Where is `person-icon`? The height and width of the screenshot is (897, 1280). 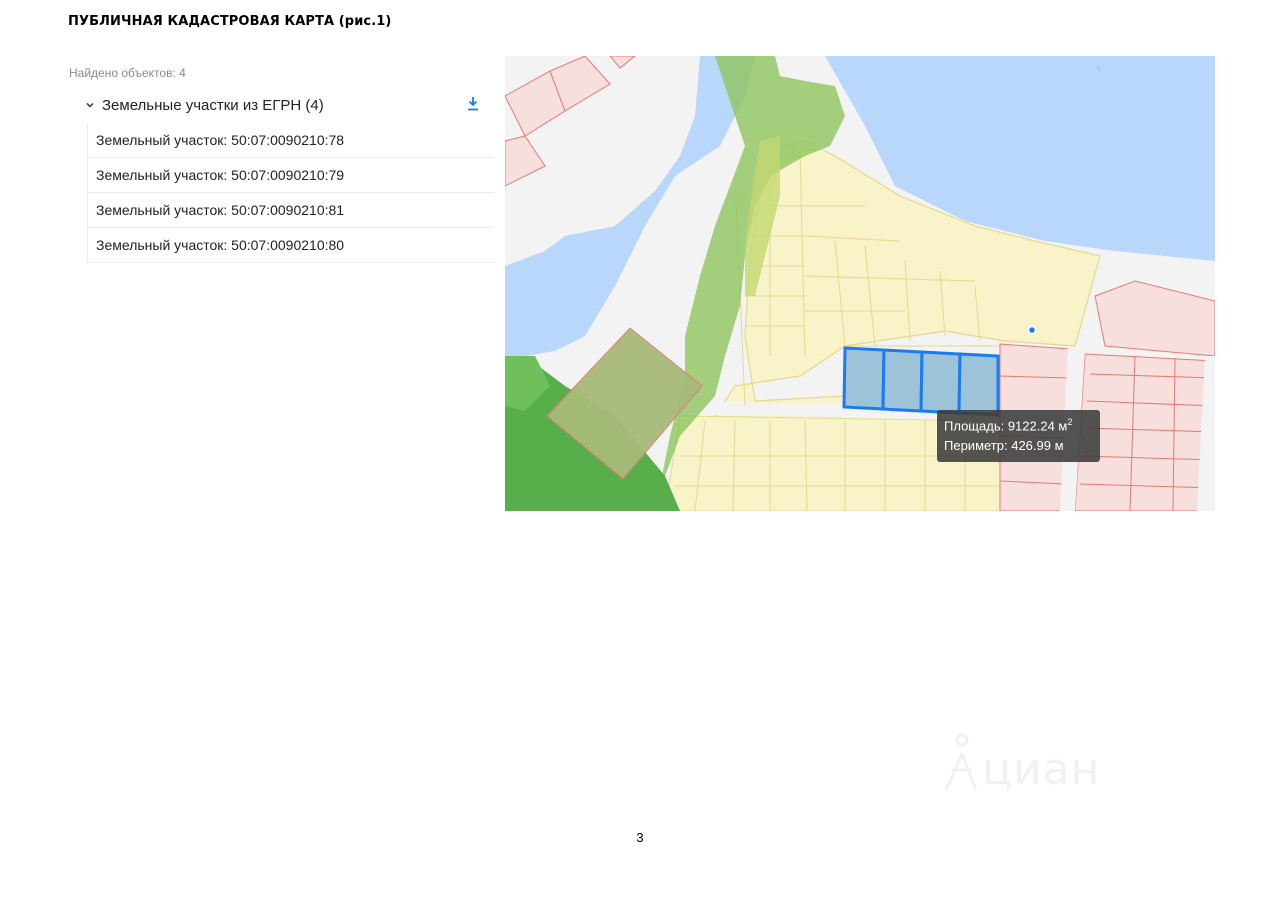 person-icon is located at coordinates (961, 762).